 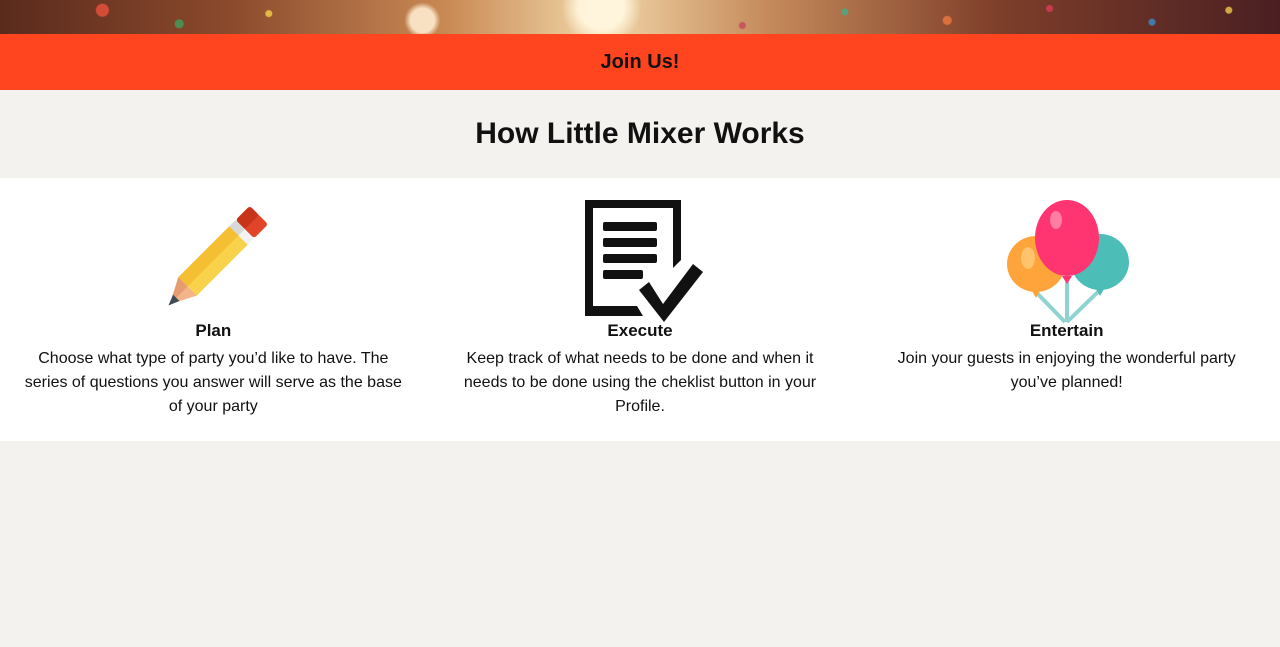 What do you see at coordinates (644, 261) in the screenshot?
I see `checklist-icon` at bounding box center [644, 261].